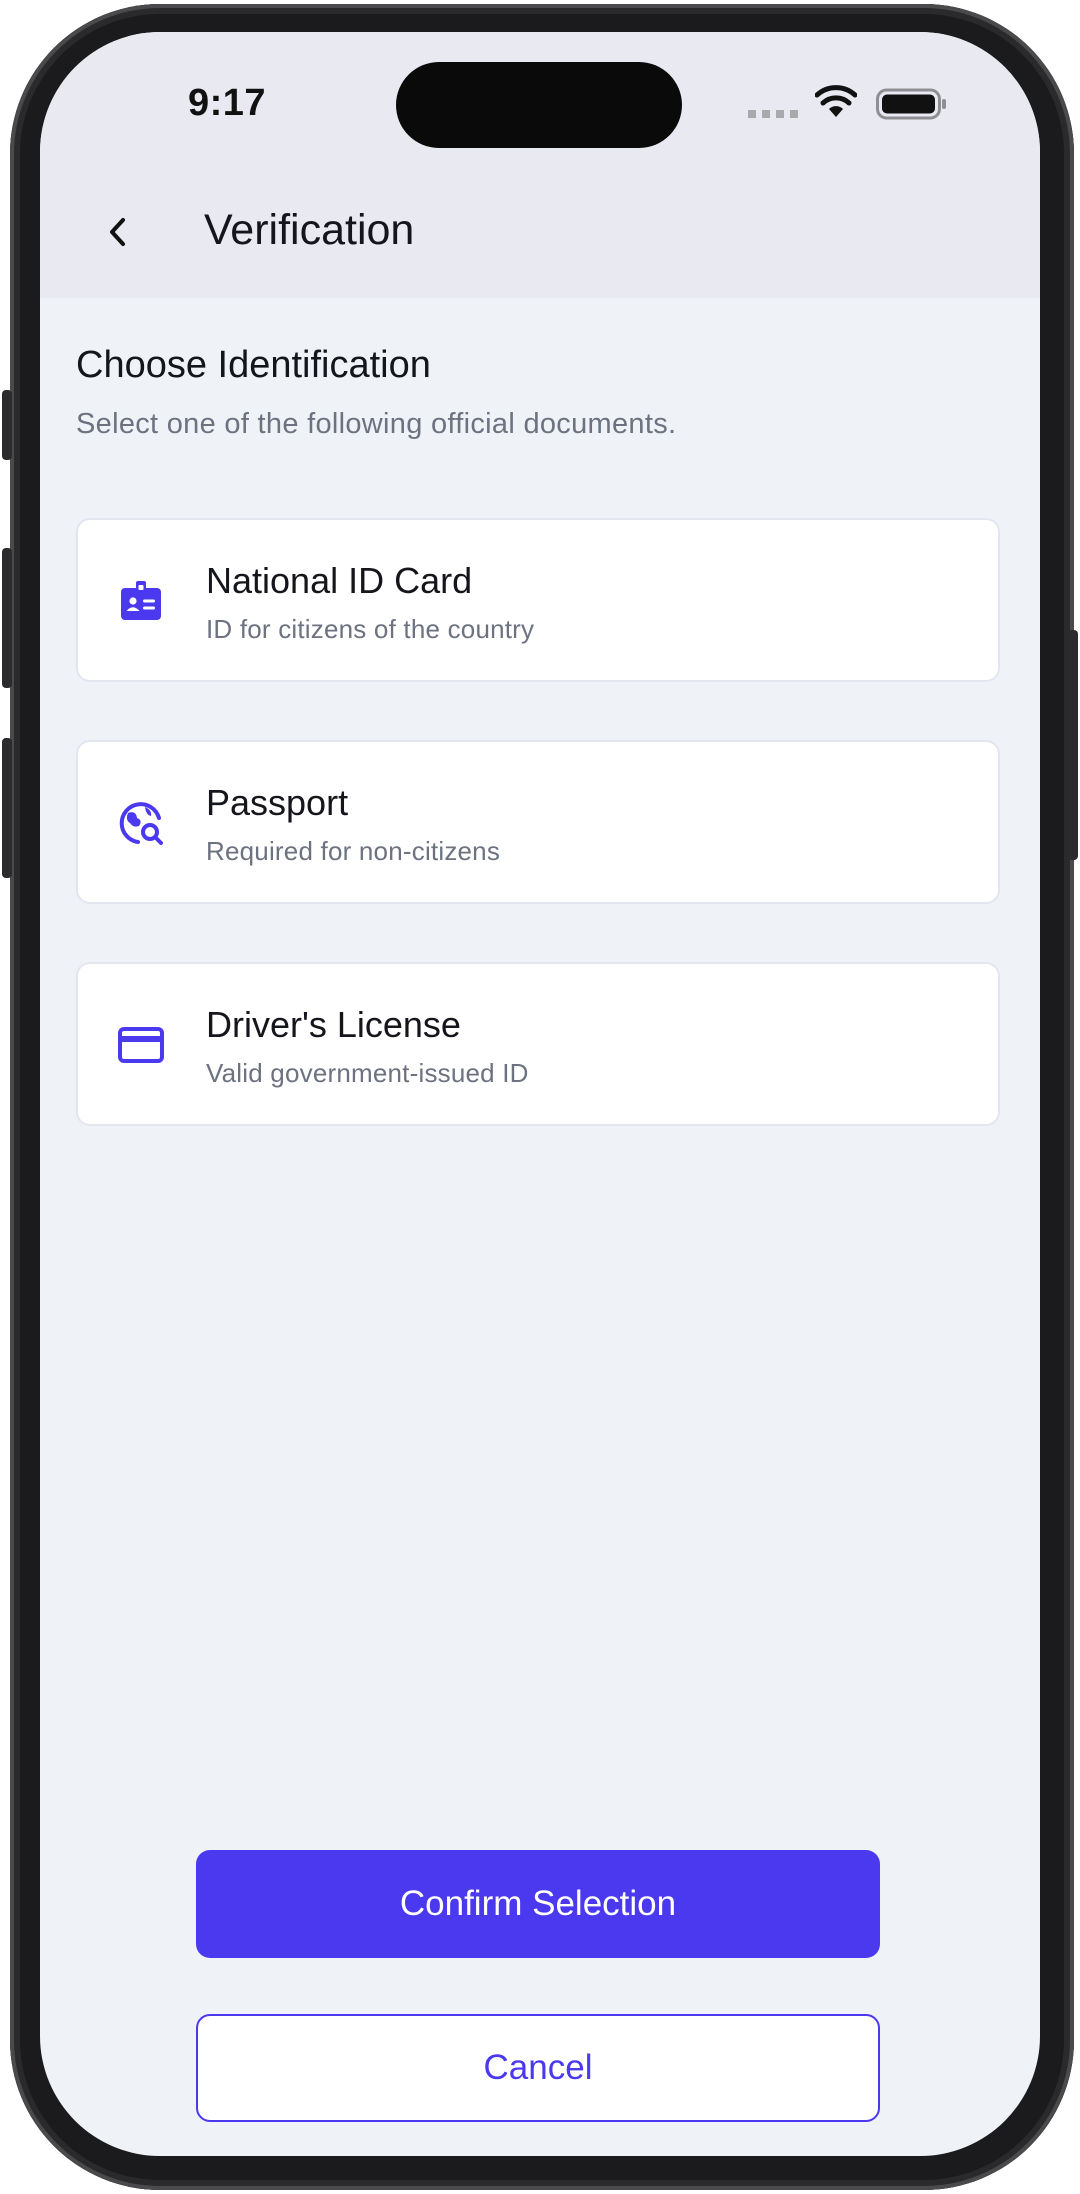 This screenshot has height=2194, width=1080. What do you see at coordinates (538, 1904) in the screenshot?
I see `confirm-selection-button: Confirm Selection` at bounding box center [538, 1904].